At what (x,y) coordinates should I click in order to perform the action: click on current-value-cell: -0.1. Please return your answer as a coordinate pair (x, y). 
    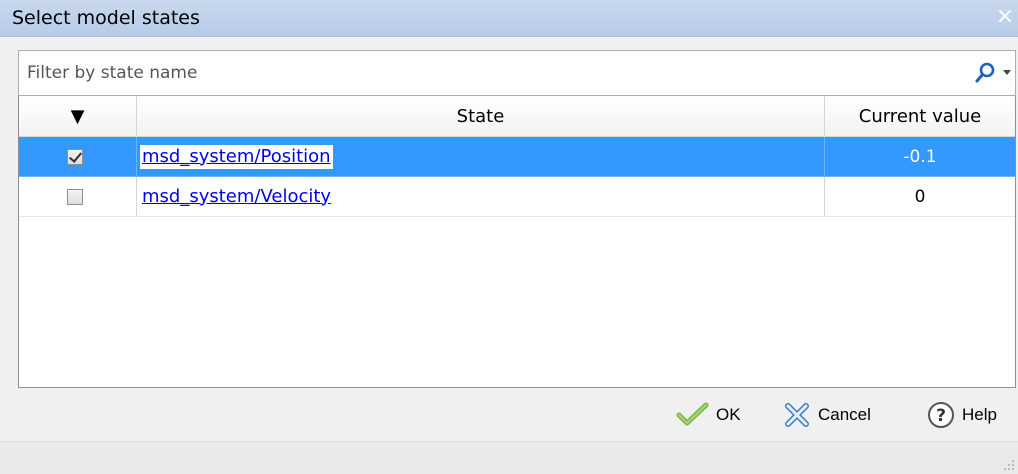
    Looking at the image, I should click on (920, 157).